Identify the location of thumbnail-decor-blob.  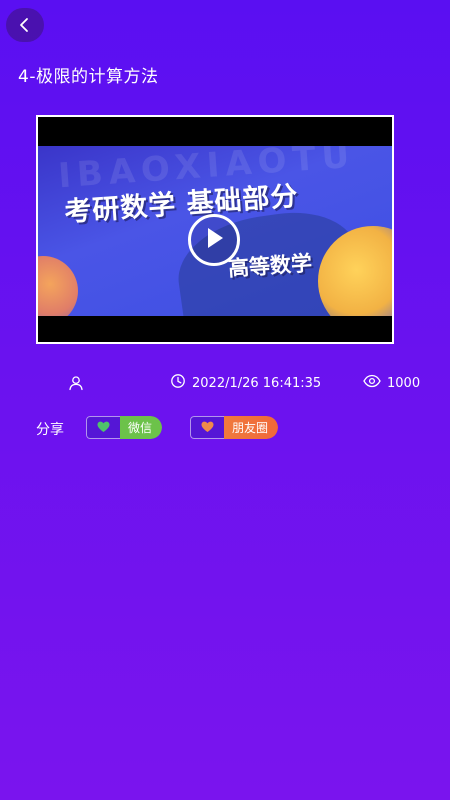
(58, 286).